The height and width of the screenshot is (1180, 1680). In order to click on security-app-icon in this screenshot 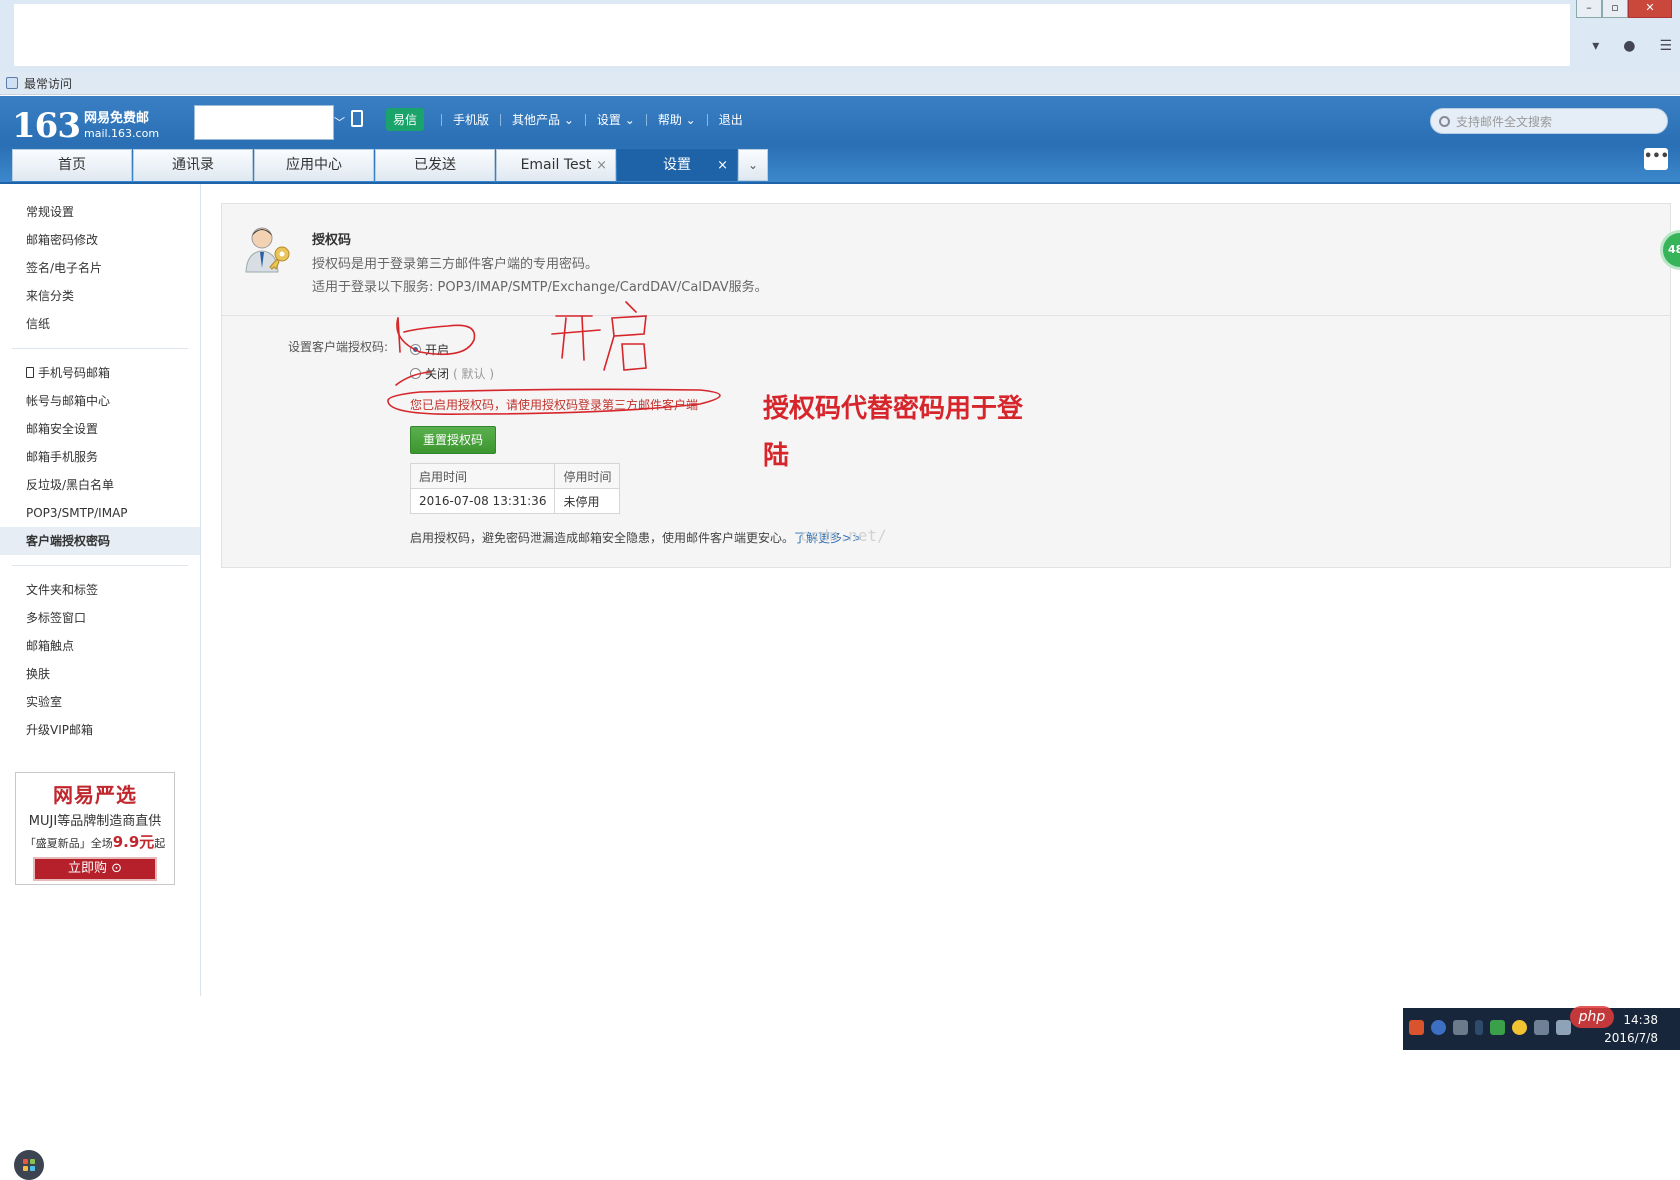, I will do `click(1519, 1027)`.